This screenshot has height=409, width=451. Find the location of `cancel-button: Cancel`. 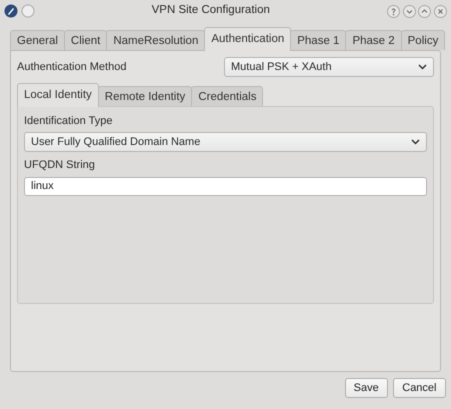

cancel-button: Cancel is located at coordinates (419, 388).